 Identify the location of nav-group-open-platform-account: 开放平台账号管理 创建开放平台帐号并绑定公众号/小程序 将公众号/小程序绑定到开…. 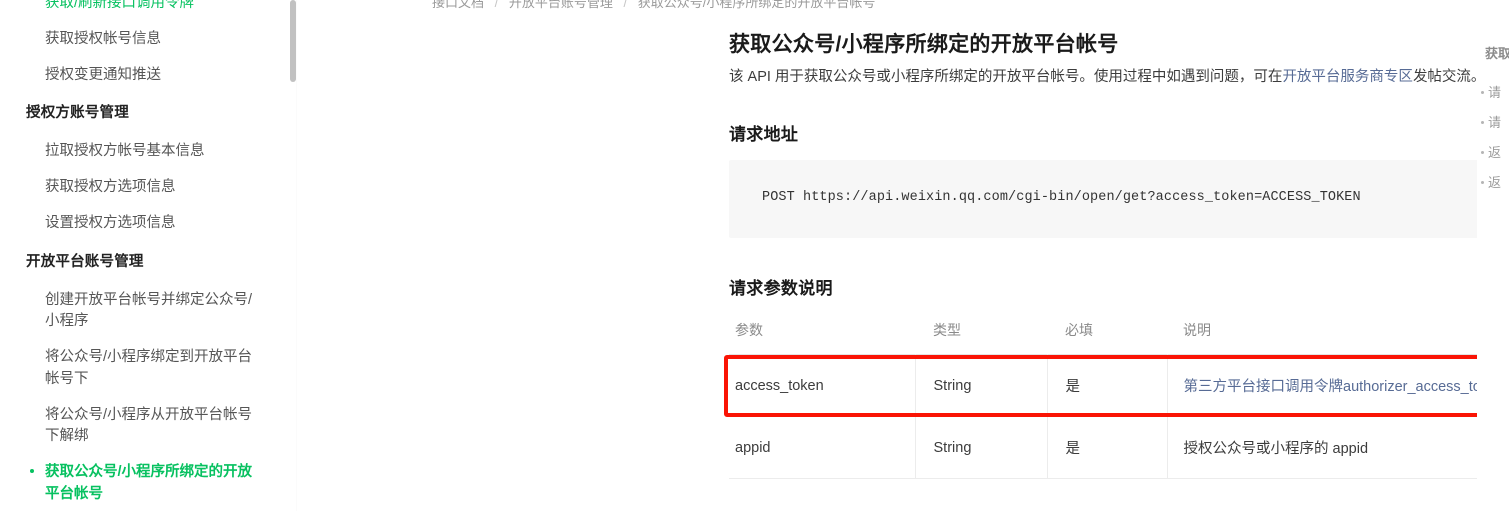
(145, 376).